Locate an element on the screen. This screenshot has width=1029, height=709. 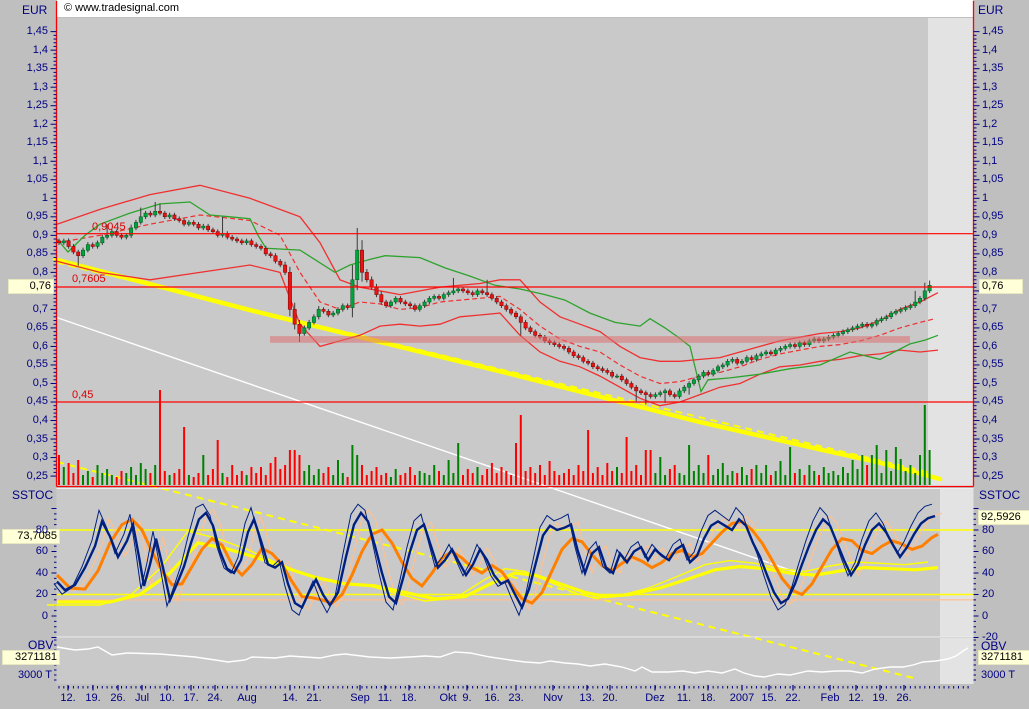
y-axis-label-left: 1,15 is located at coordinates (37, 142).